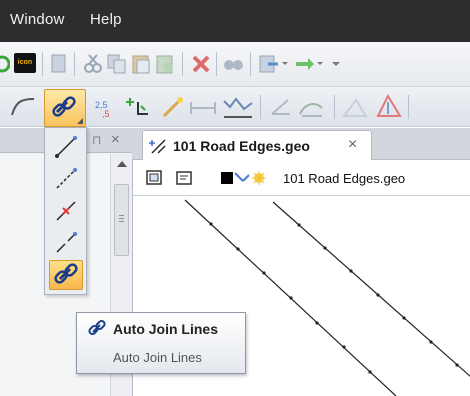  I want to click on scroll-up-icon, so click(122, 164).